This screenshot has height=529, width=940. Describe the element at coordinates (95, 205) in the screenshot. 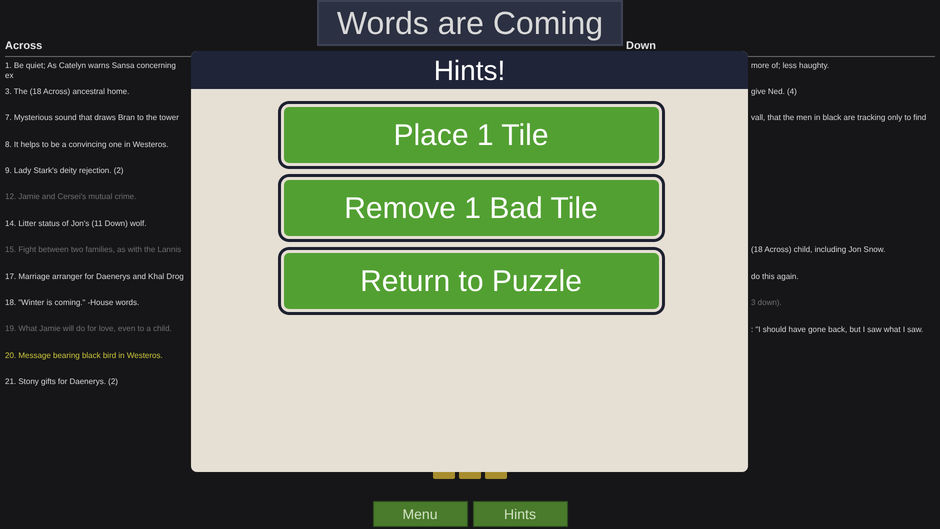

I see `clue-text: 12. Jamie and Cersei's mutual crime.` at that location.